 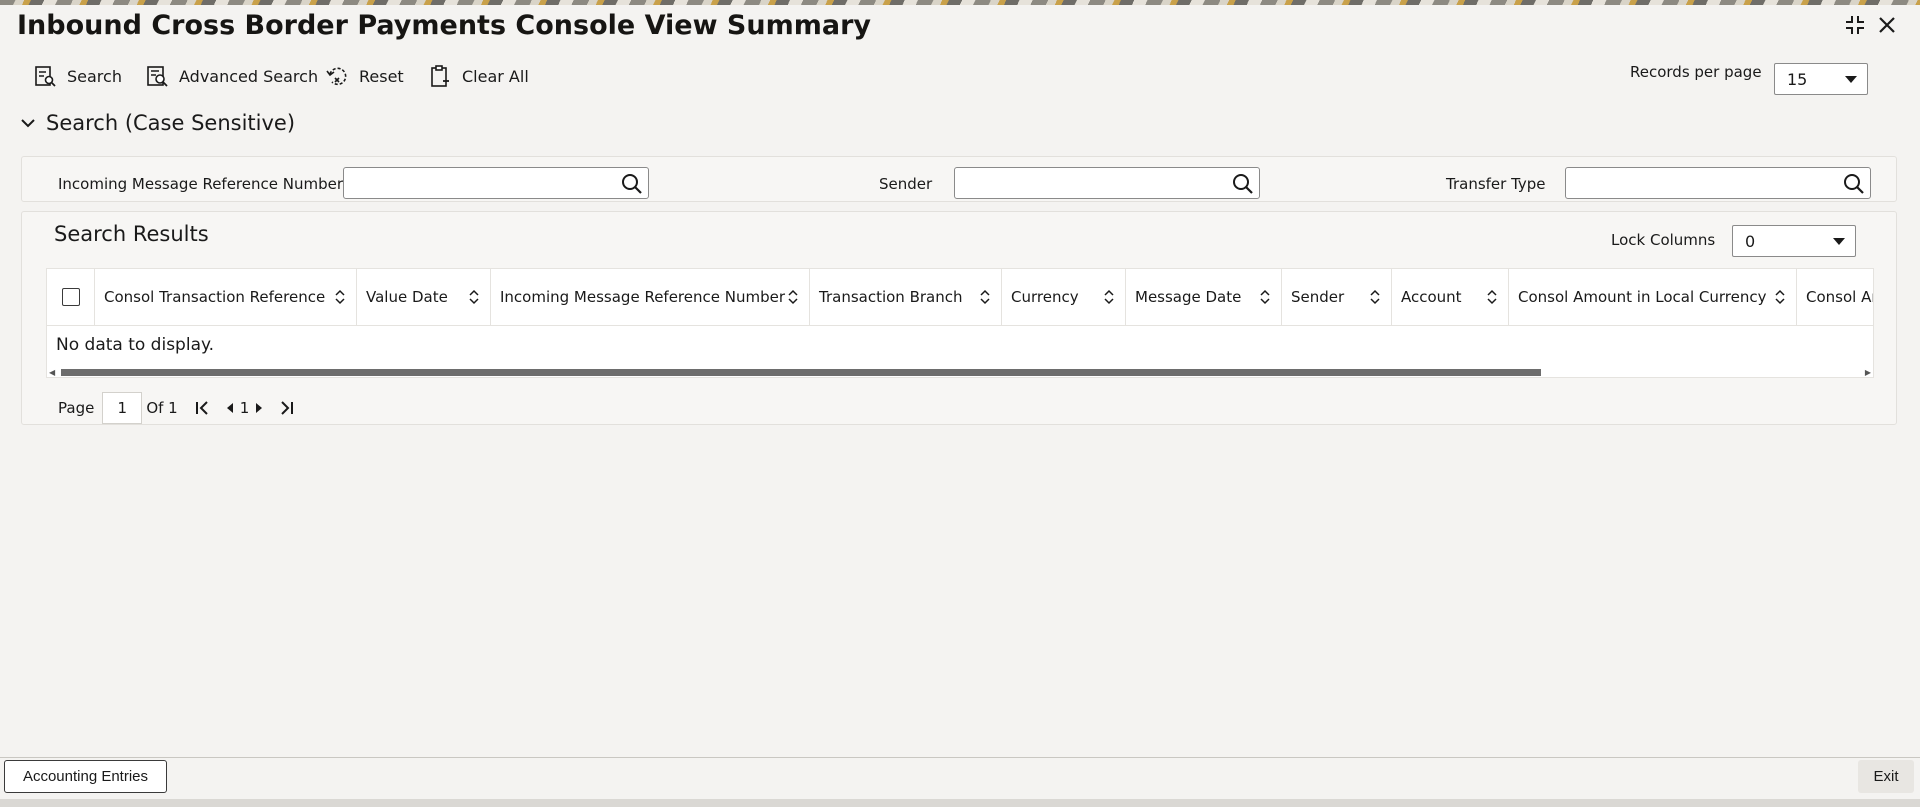 I want to click on footer-divider, so click(x=960, y=757).